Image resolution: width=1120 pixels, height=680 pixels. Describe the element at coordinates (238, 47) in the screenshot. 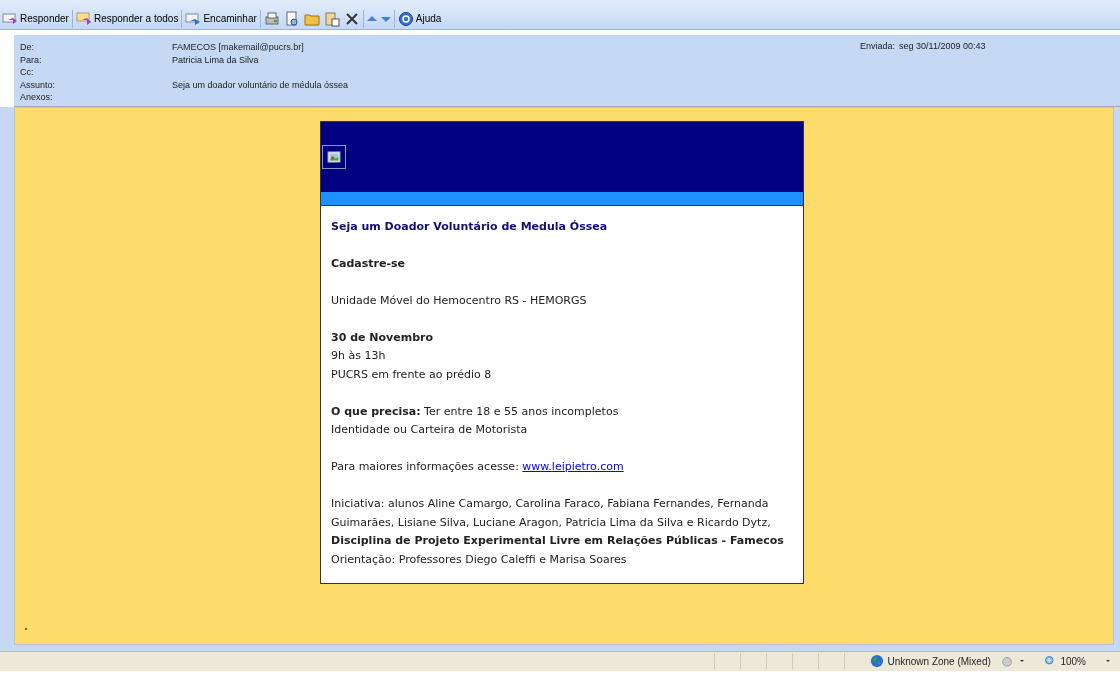

I see `field-value: FAMECOS [makemail@pucrs.br]` at that location.